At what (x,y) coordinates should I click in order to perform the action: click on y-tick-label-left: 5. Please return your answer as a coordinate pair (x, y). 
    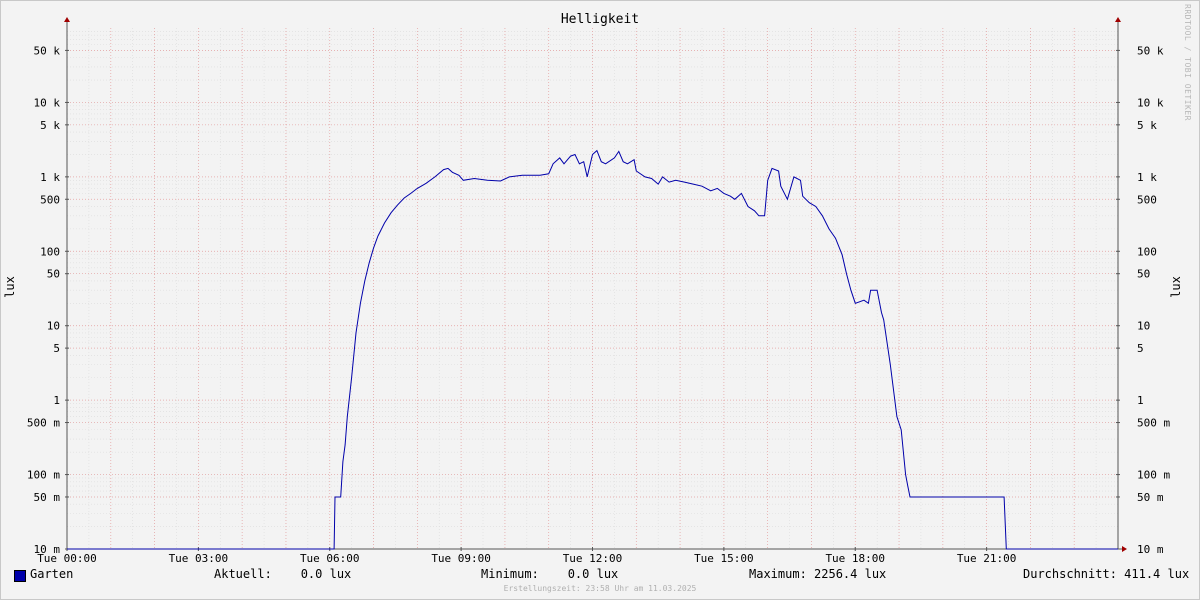
    Looking at the image, I should click on (56, 348).